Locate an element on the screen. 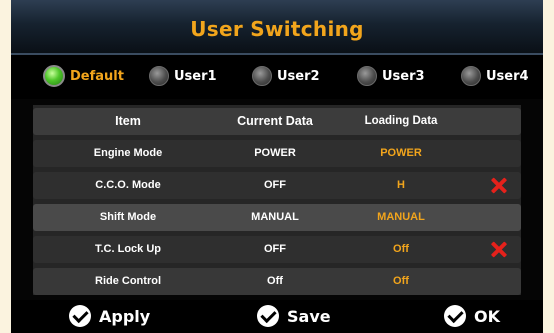 The width and height of the screenshot is (554, 333). table-row: T.C. Lock Up OFF Off is located at coordinates (277, 249).